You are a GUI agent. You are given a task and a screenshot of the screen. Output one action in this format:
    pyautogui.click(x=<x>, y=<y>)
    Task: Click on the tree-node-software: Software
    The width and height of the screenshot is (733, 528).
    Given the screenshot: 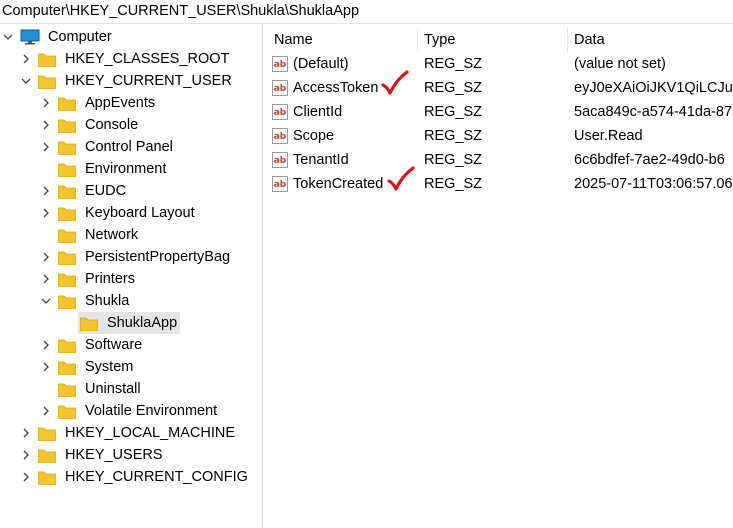 What is the action you would take?
    pyautogui.click(x=92, y=345)
    